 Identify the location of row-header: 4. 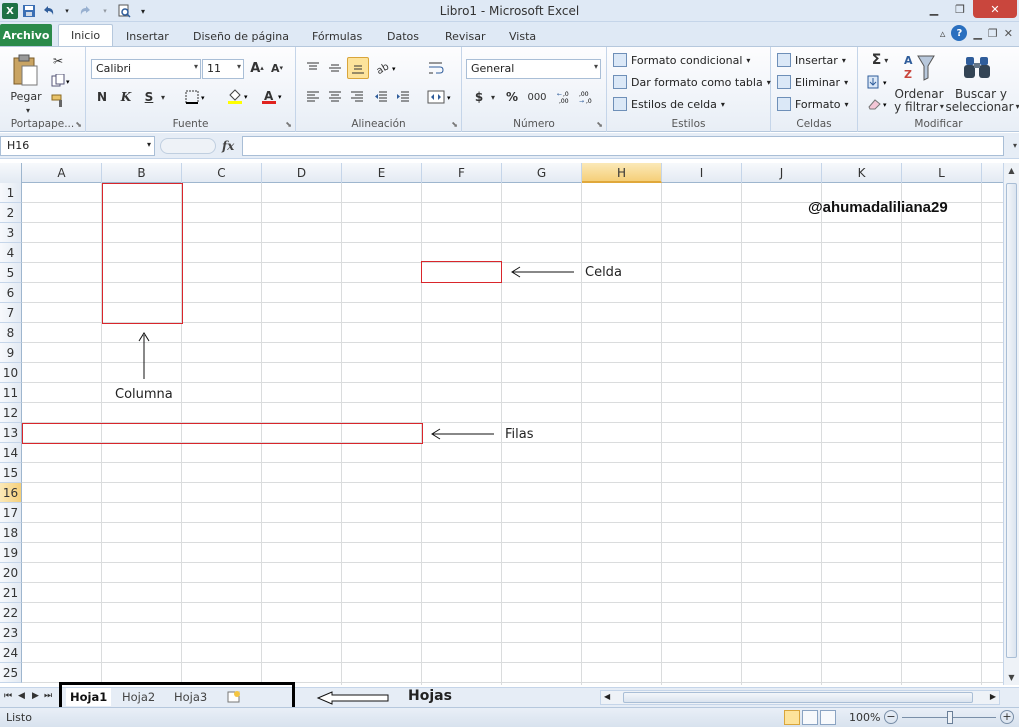
(11, 253).